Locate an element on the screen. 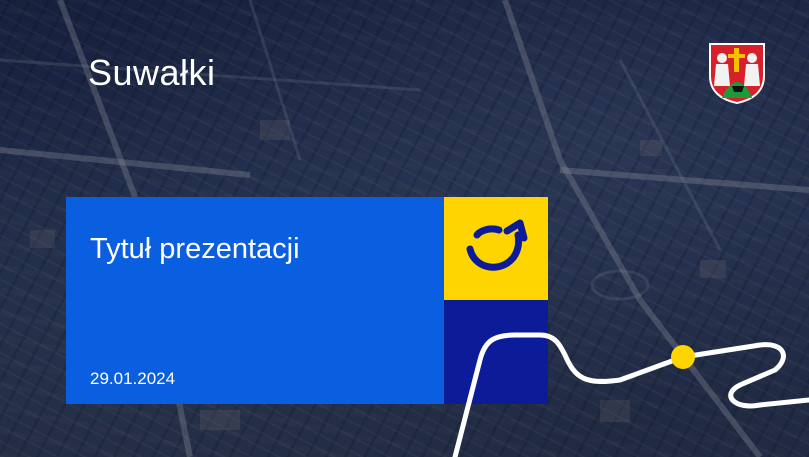 This screenshot has height=457, width=809. coat-of-arms-icon is located at coordinates (737, 73).